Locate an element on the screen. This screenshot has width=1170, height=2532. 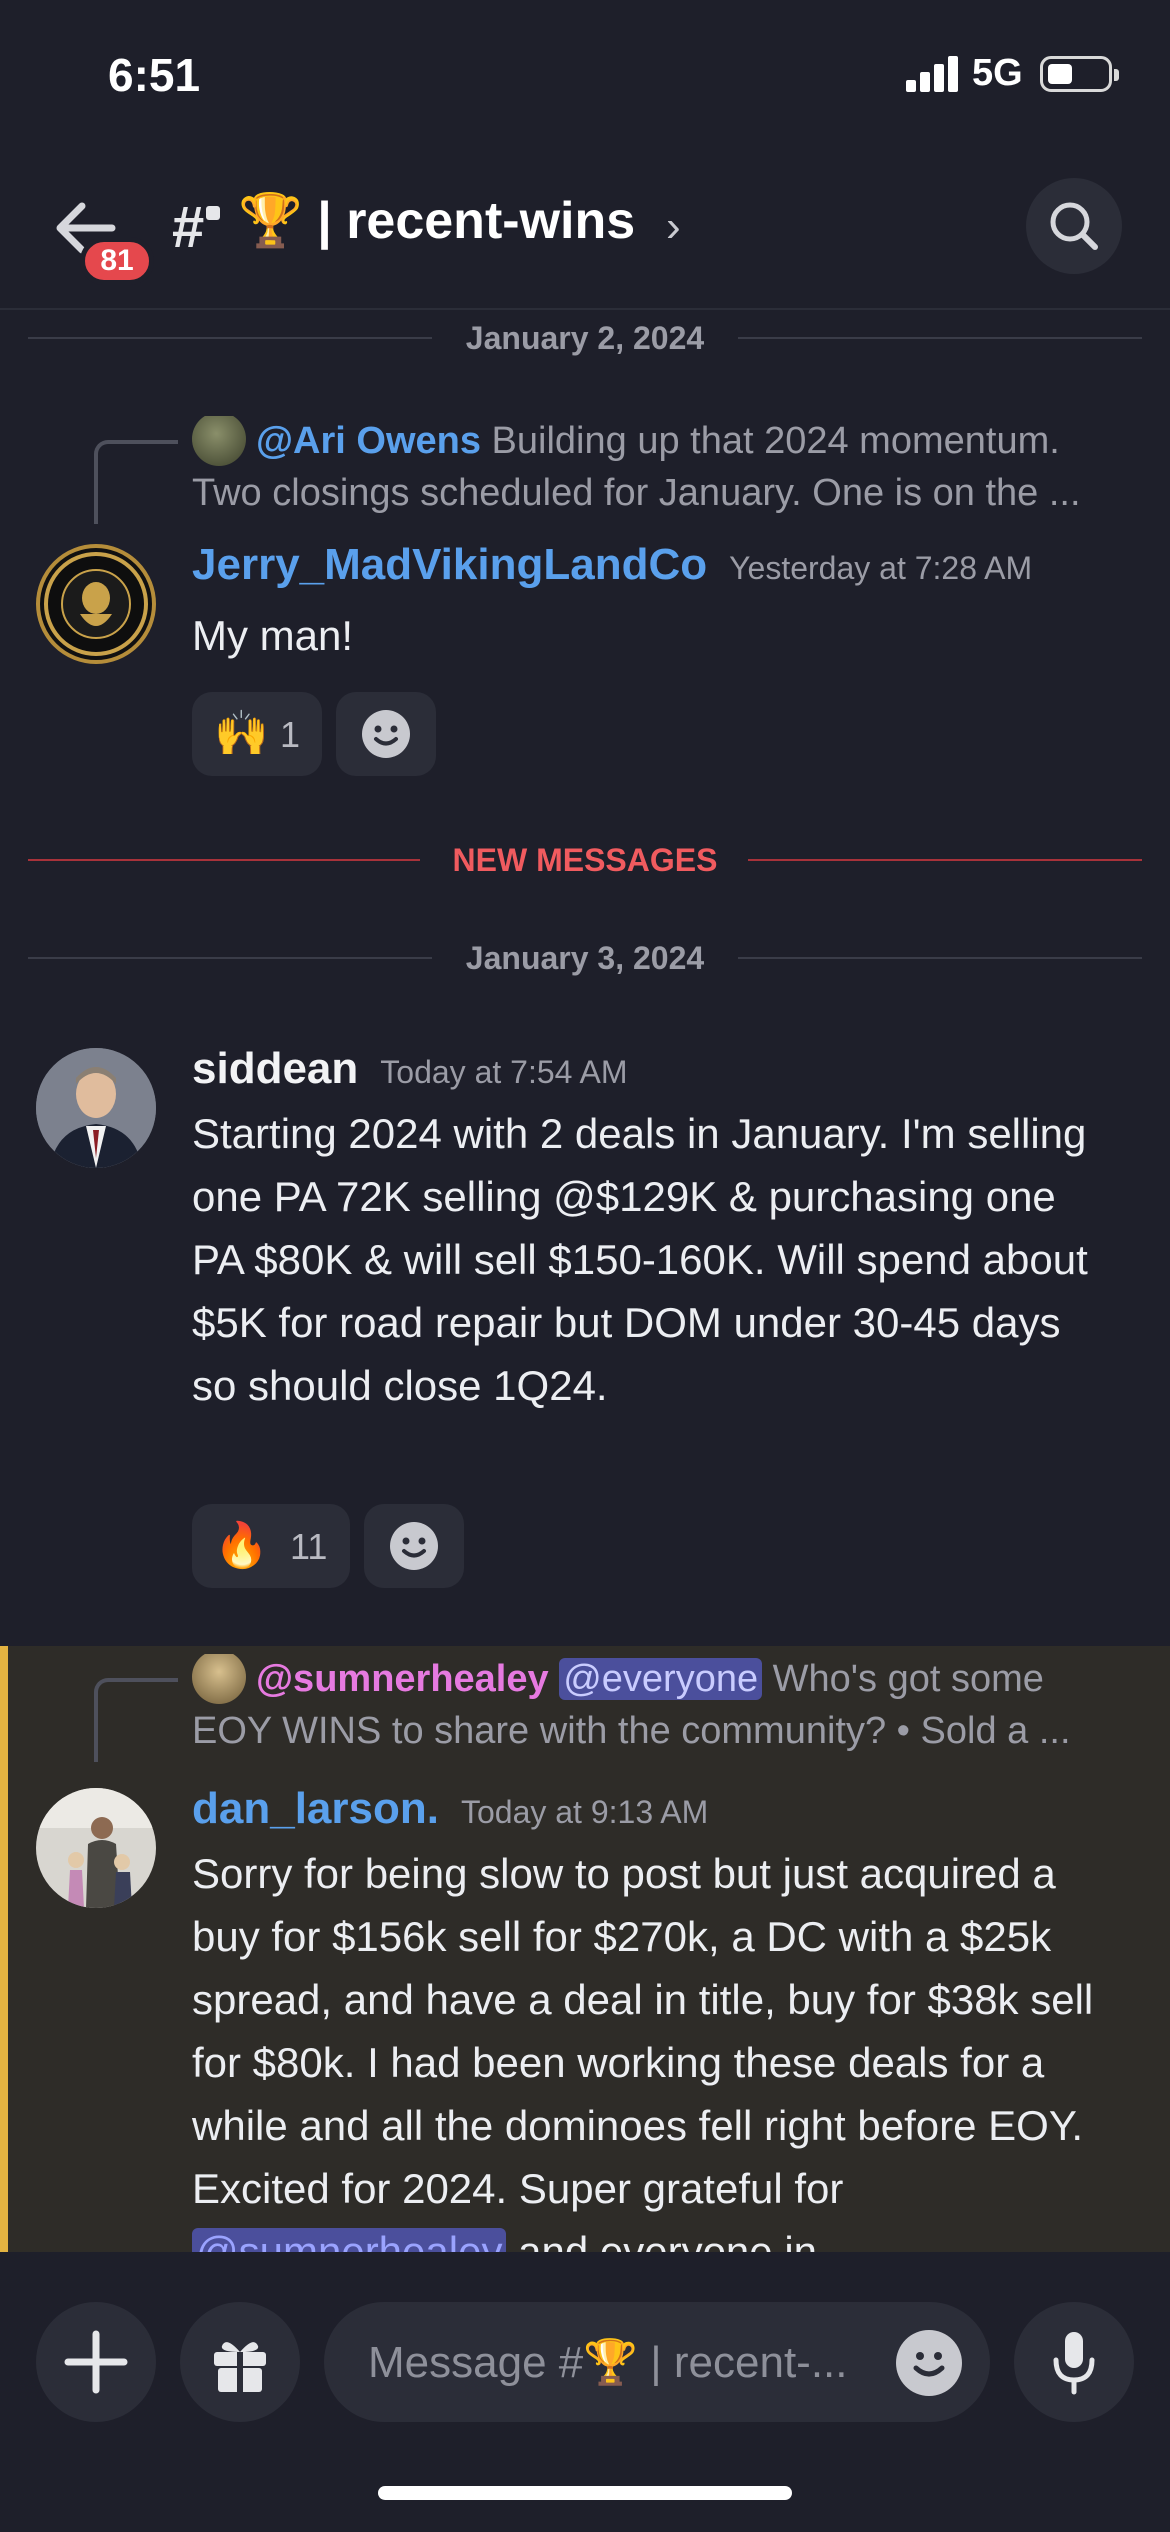
user-mention: @sumnerhealey is located at coordinates (349, 2240).